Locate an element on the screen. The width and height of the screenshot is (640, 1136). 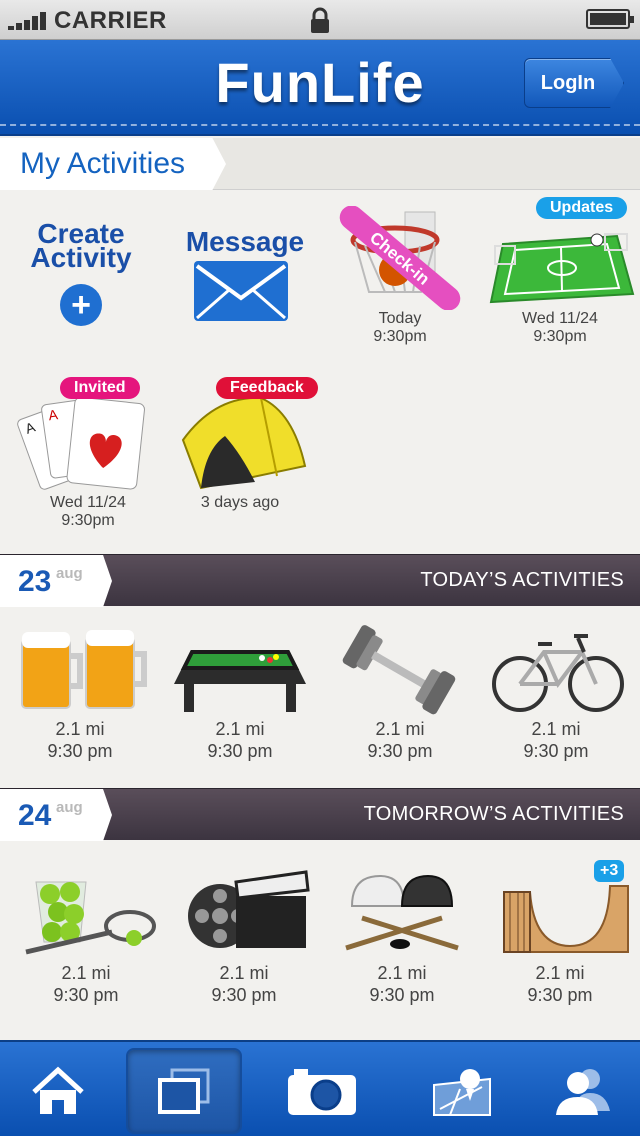
battery-icon is located at coordinates (610, 19).